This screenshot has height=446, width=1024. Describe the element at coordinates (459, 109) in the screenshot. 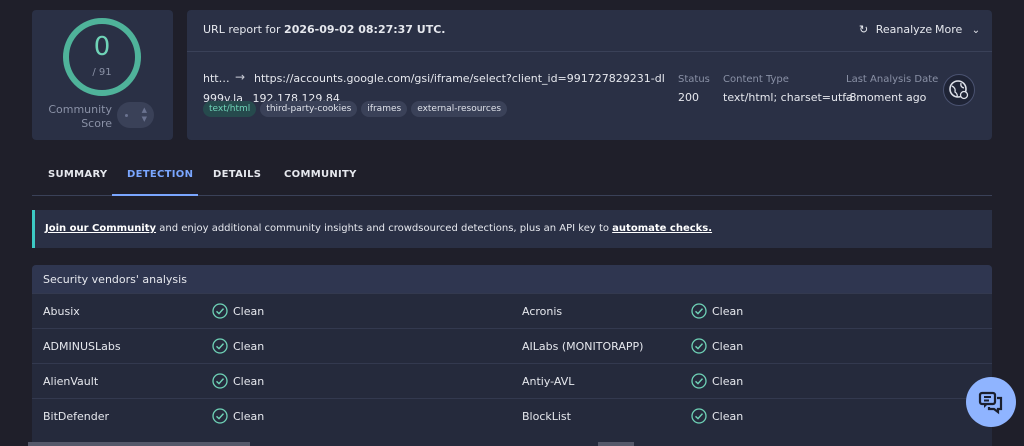

I see `tag-external-resources: external-resources` at that location.